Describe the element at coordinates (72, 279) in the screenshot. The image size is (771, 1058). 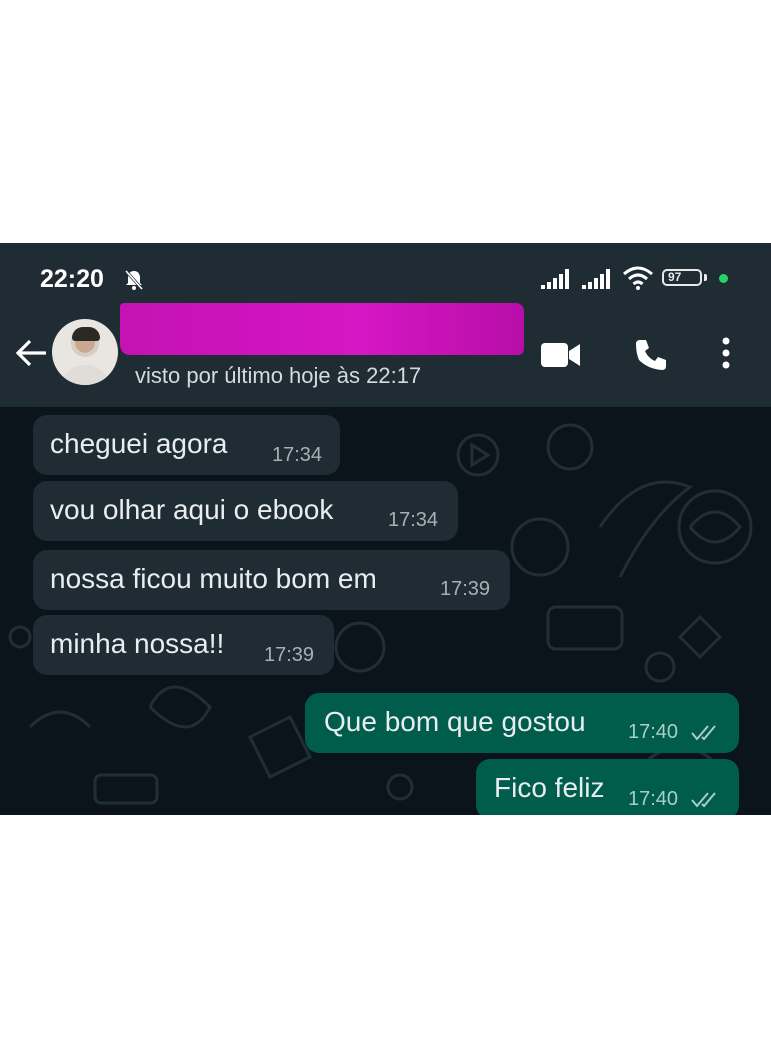
I see `status-bar-time: 22:20` at that location.